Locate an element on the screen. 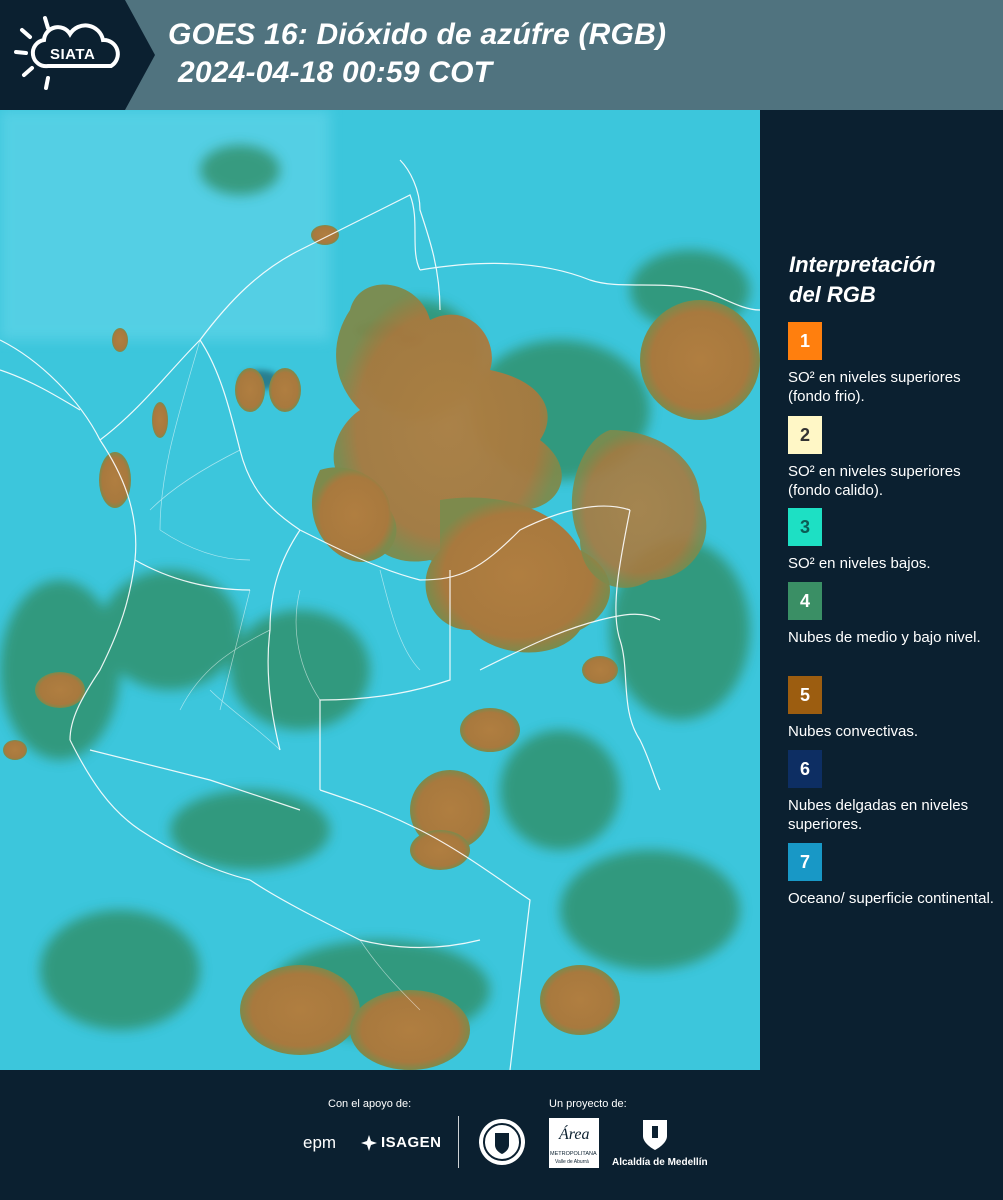 The width and height of the screenshot is (1003, 1200). legend-swatch-6: 6 is located at coordinates (805, 769).